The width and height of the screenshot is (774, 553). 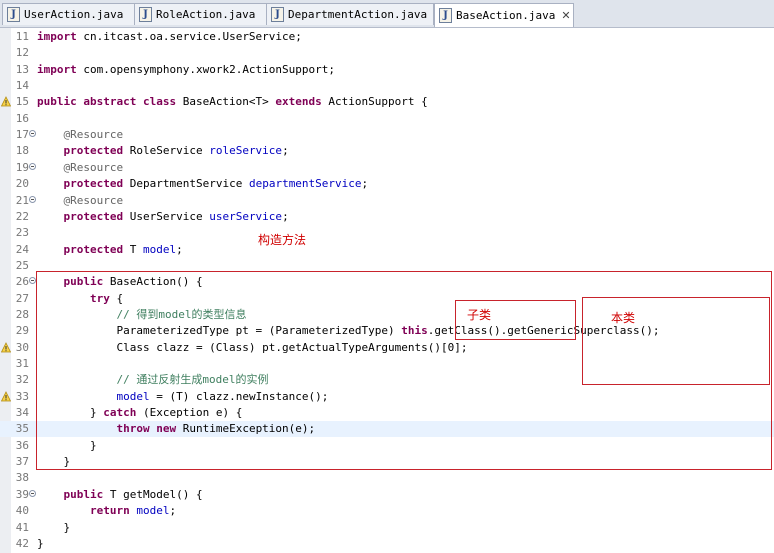 I want to click on constructor-annotation-label: 构造方法, so click(x=282, y=240).